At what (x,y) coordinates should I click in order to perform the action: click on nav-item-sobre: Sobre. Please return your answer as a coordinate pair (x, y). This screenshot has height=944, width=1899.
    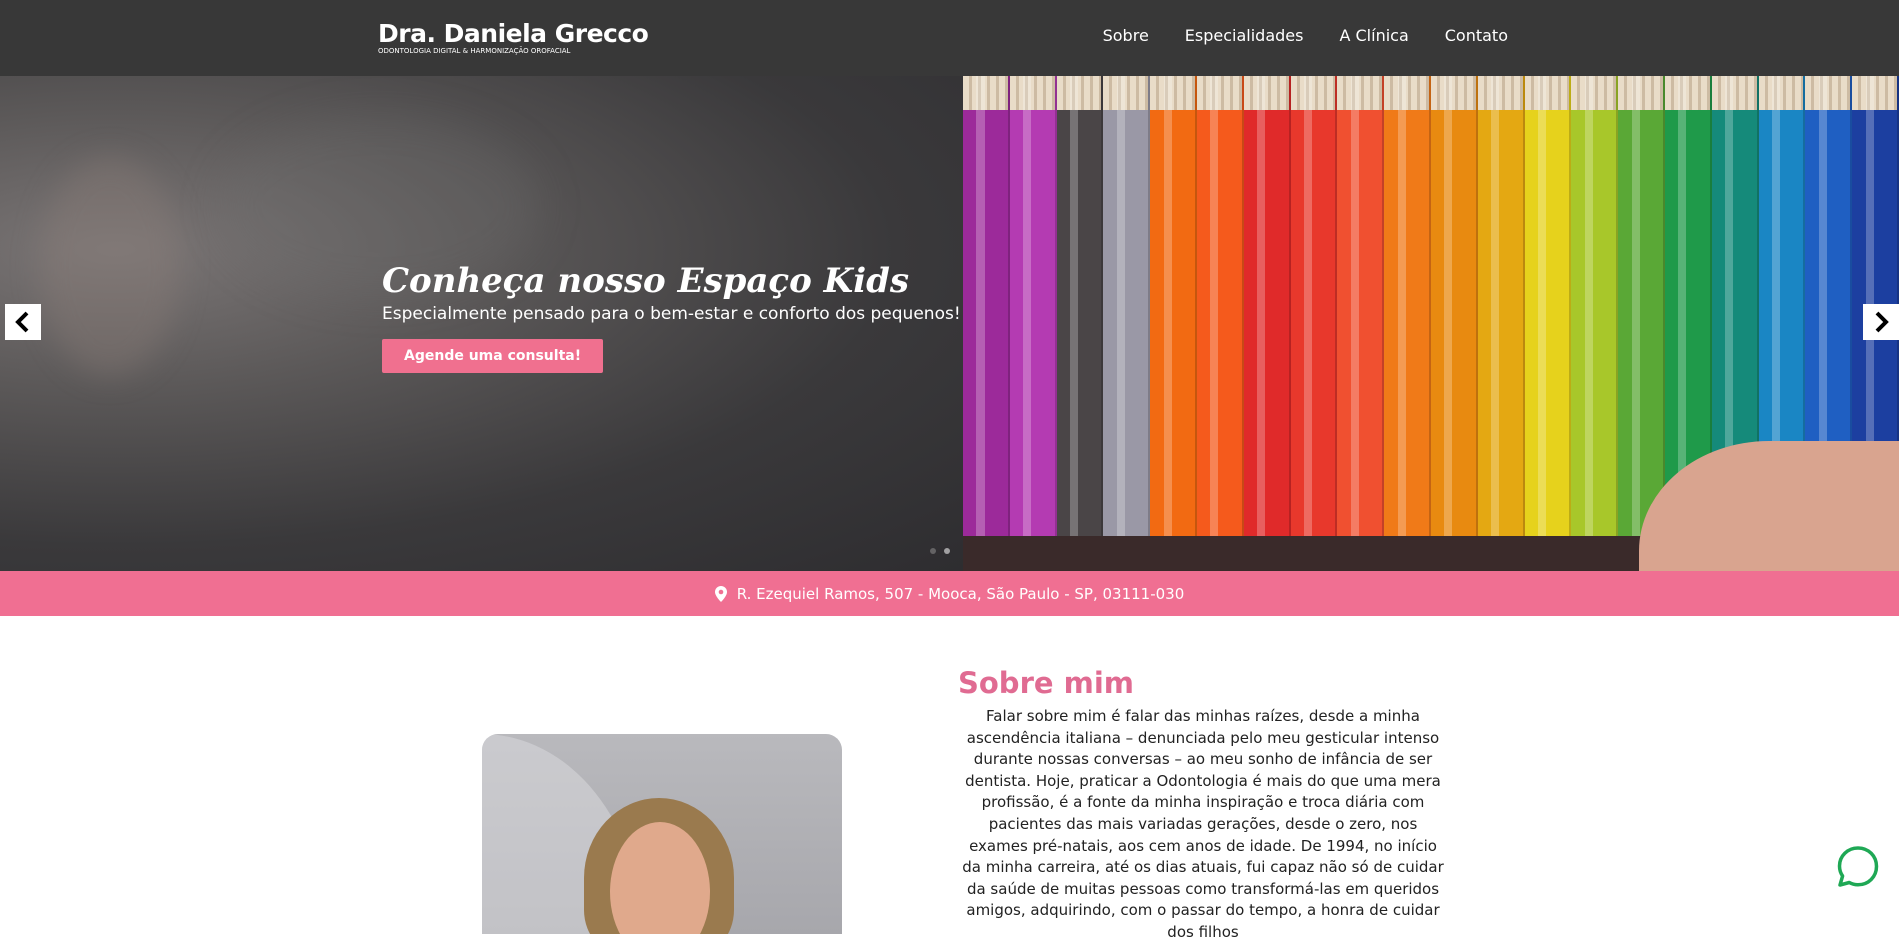
    Looking at the image, I should click on (1126, 35).